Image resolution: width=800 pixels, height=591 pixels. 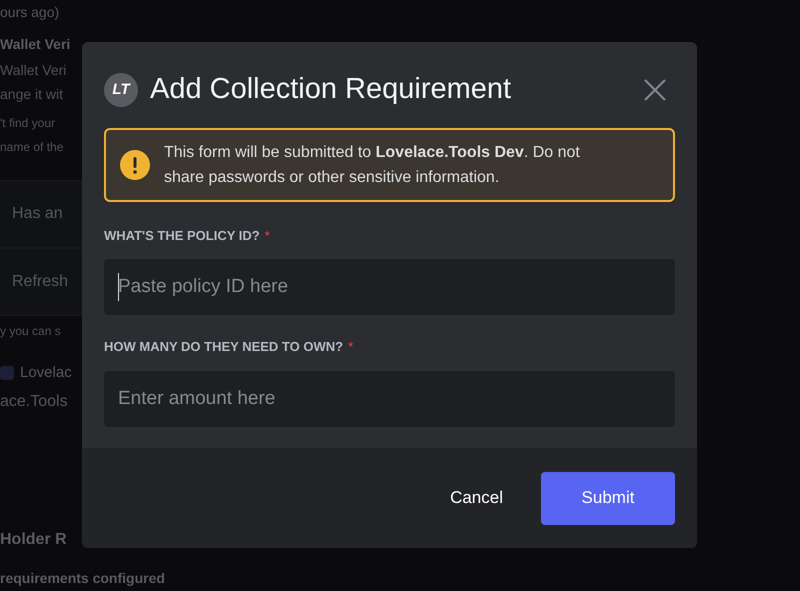 What do you see at coordinates (182, 235) in the screenshot?
I see `field-label: WHAT'S THE POLICY ID?` at bounding box center [182, 235].